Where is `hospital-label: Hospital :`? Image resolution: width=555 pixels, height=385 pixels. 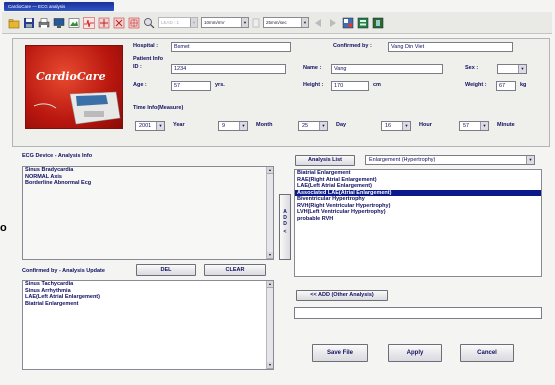 hospital-label: Hospital : is located at coordinates (146, 46).